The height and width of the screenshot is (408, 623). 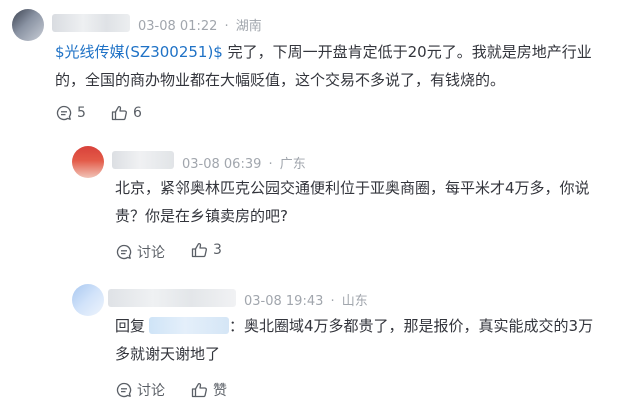 I want to click on comment-meta: 03-08 01:22 · 湖南, so click(x=200, y=24).